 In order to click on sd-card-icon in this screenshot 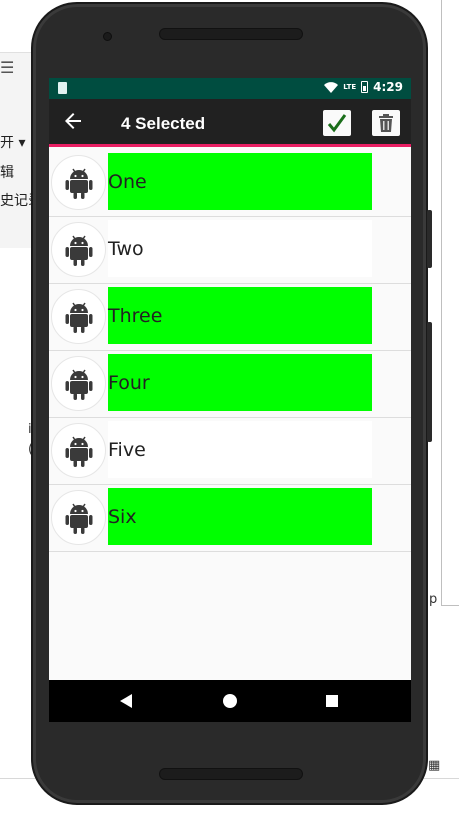, I will do `click(62, 88)`.